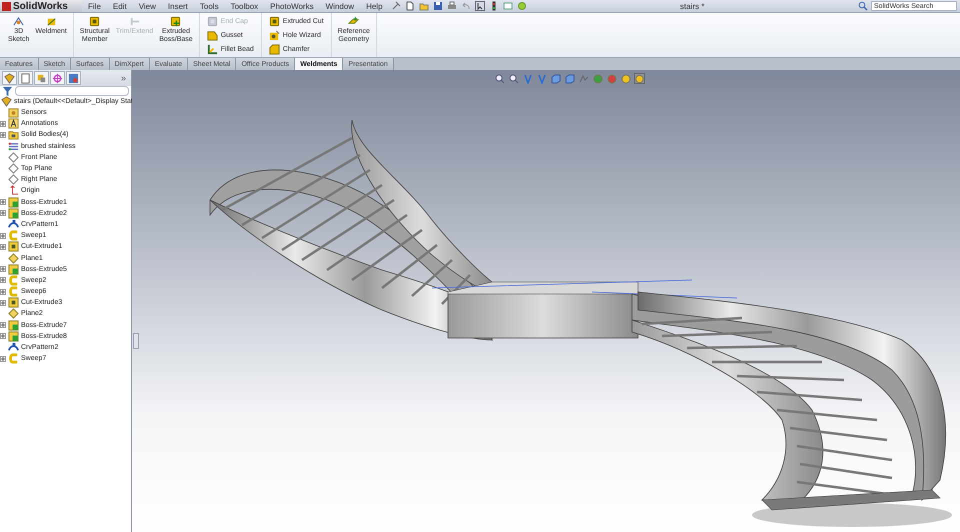 This screenshot has width=960, height=532. Describe the element at coordinates (451, 6) in the screenshot. I see `printer-icon` at that location.